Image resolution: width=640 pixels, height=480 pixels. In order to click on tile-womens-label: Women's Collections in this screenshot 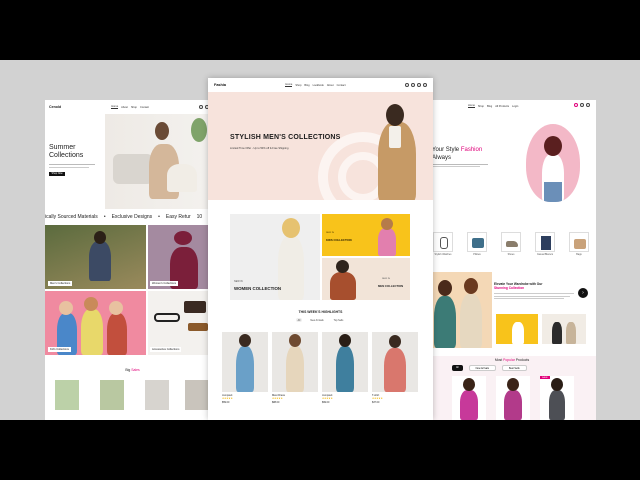, I will do `click(164, 283)`.